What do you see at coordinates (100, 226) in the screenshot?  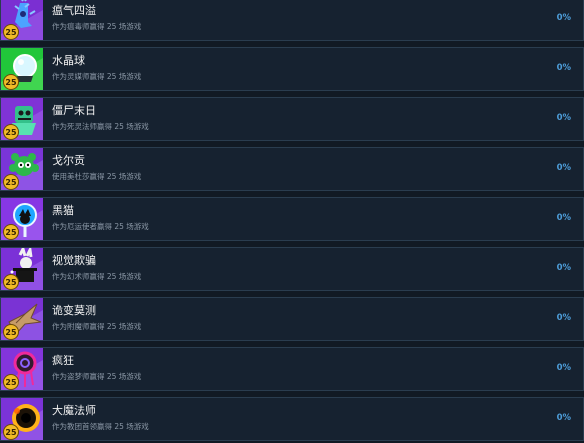 I see `achievement-description: 作为厄运使者赢得 25 场游戏` at bounding box center [100, 226].